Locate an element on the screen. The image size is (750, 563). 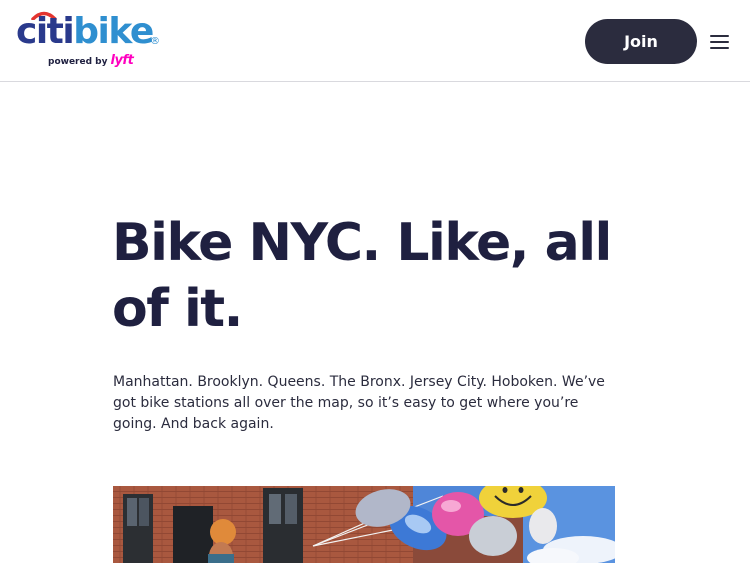
logo-citi-text: citi is located at coordinates (45, 31).